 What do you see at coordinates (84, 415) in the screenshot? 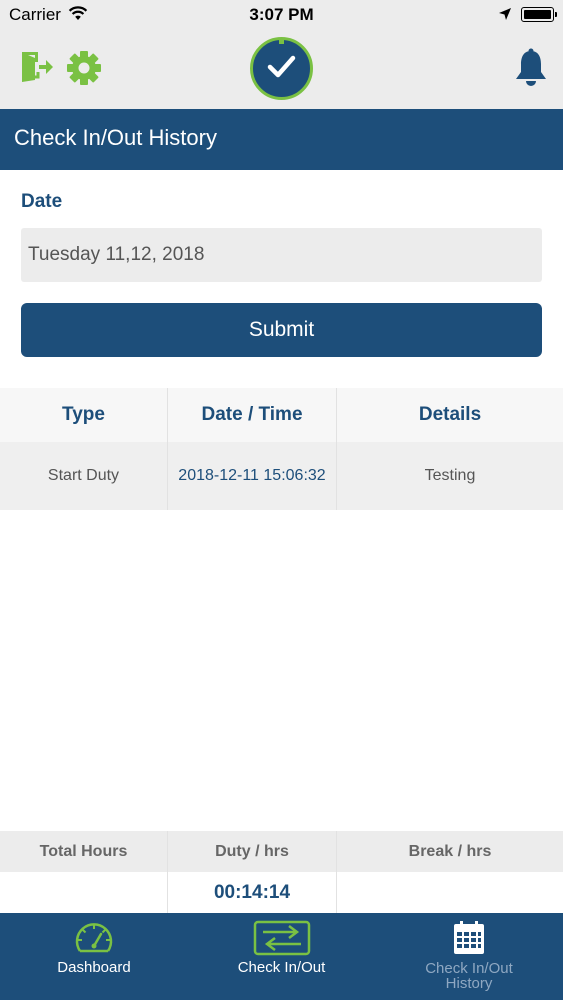
I see `column-header-type: Type` at bounding box center [84, 415].